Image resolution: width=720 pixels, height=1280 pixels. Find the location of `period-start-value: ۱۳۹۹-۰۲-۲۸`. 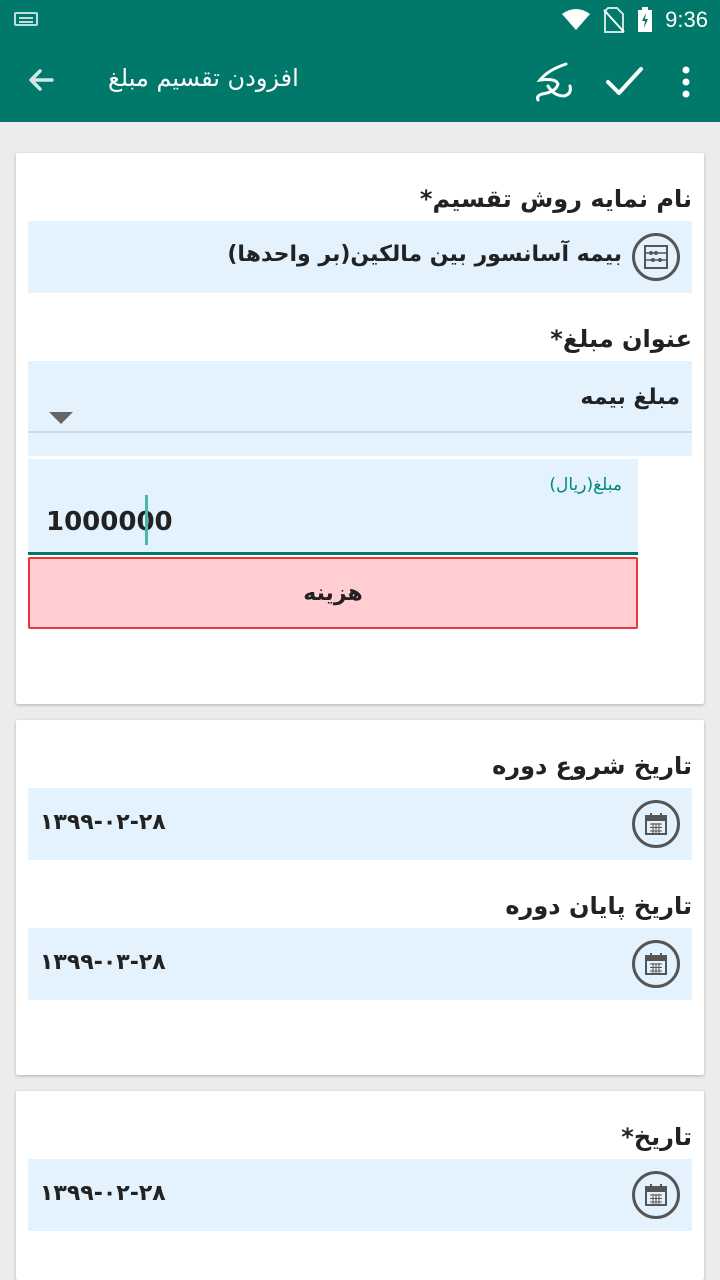

period-start-value: ۱۳۹۹-۰۲-۲۸ is located at coordinates (103, 822).